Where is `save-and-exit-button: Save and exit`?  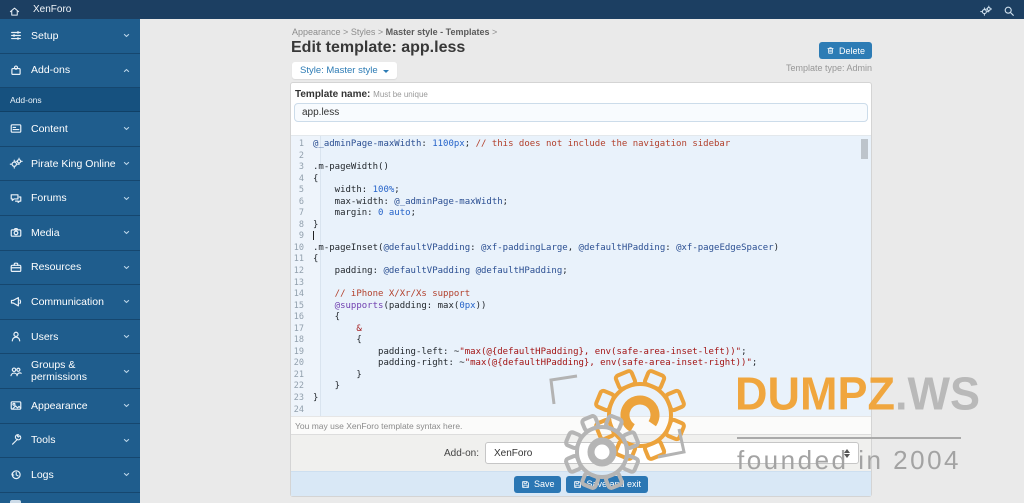 save-and-exit-button: Save and exit is located at coordinates (607, 484).